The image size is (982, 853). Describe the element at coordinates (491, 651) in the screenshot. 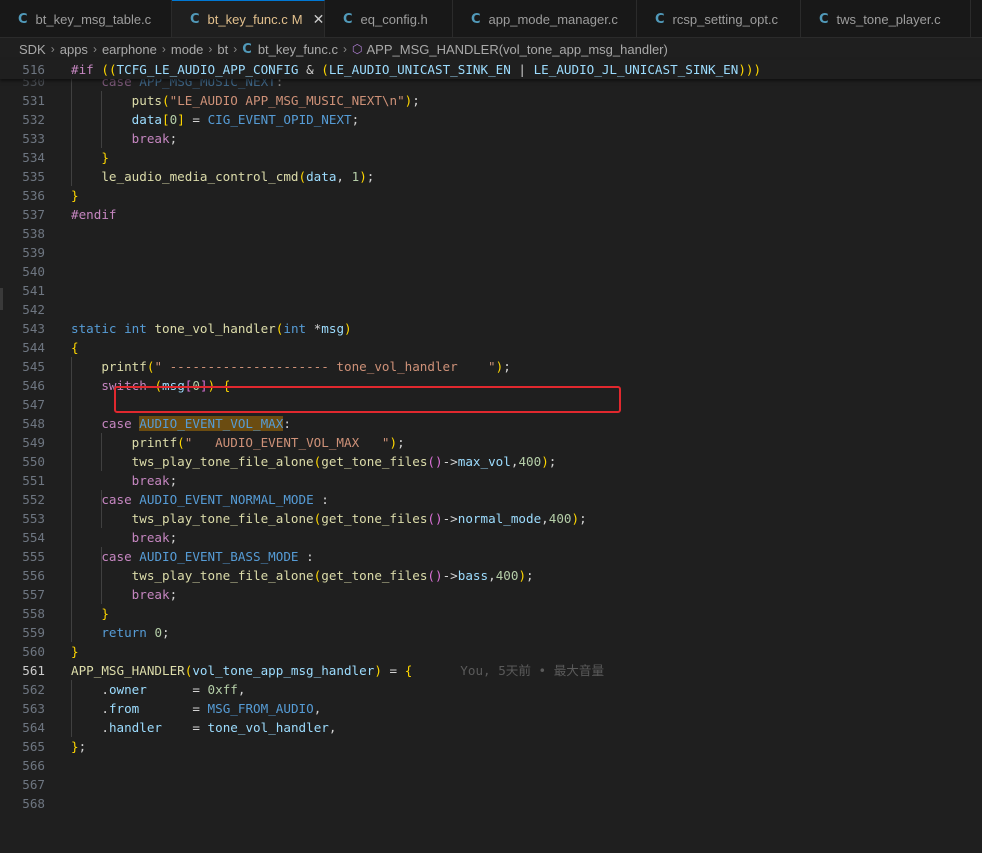

I see `code-line: 560}` at that location.